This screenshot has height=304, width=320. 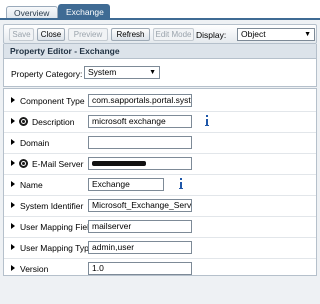 I want to click on category-label: Property Category:, so click(x=47, y=74).